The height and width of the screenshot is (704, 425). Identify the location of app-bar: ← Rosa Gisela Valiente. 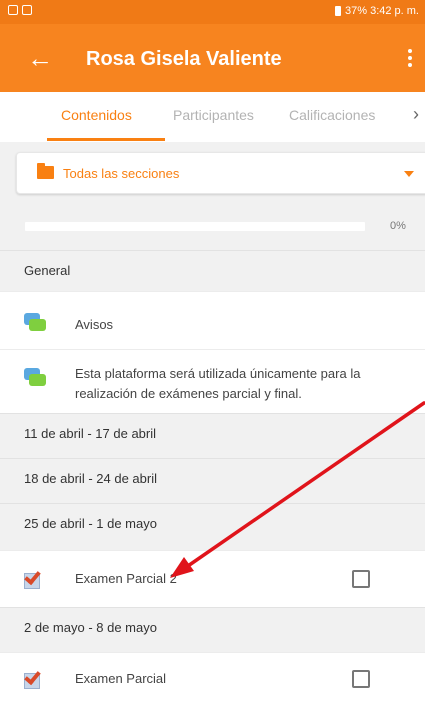
(212, 58).